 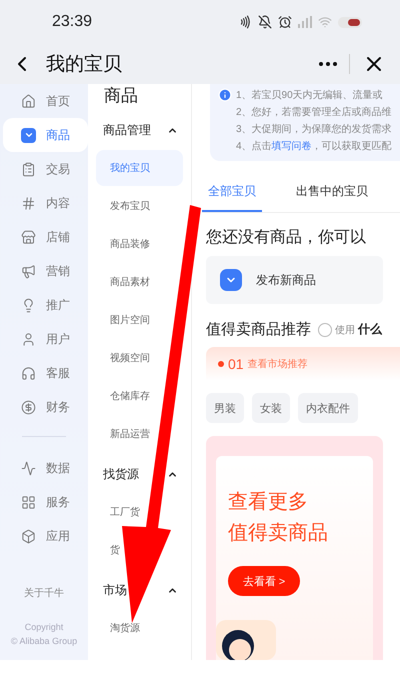 I want to click on sidebar-item: 应用, so click(x=45, y=536).